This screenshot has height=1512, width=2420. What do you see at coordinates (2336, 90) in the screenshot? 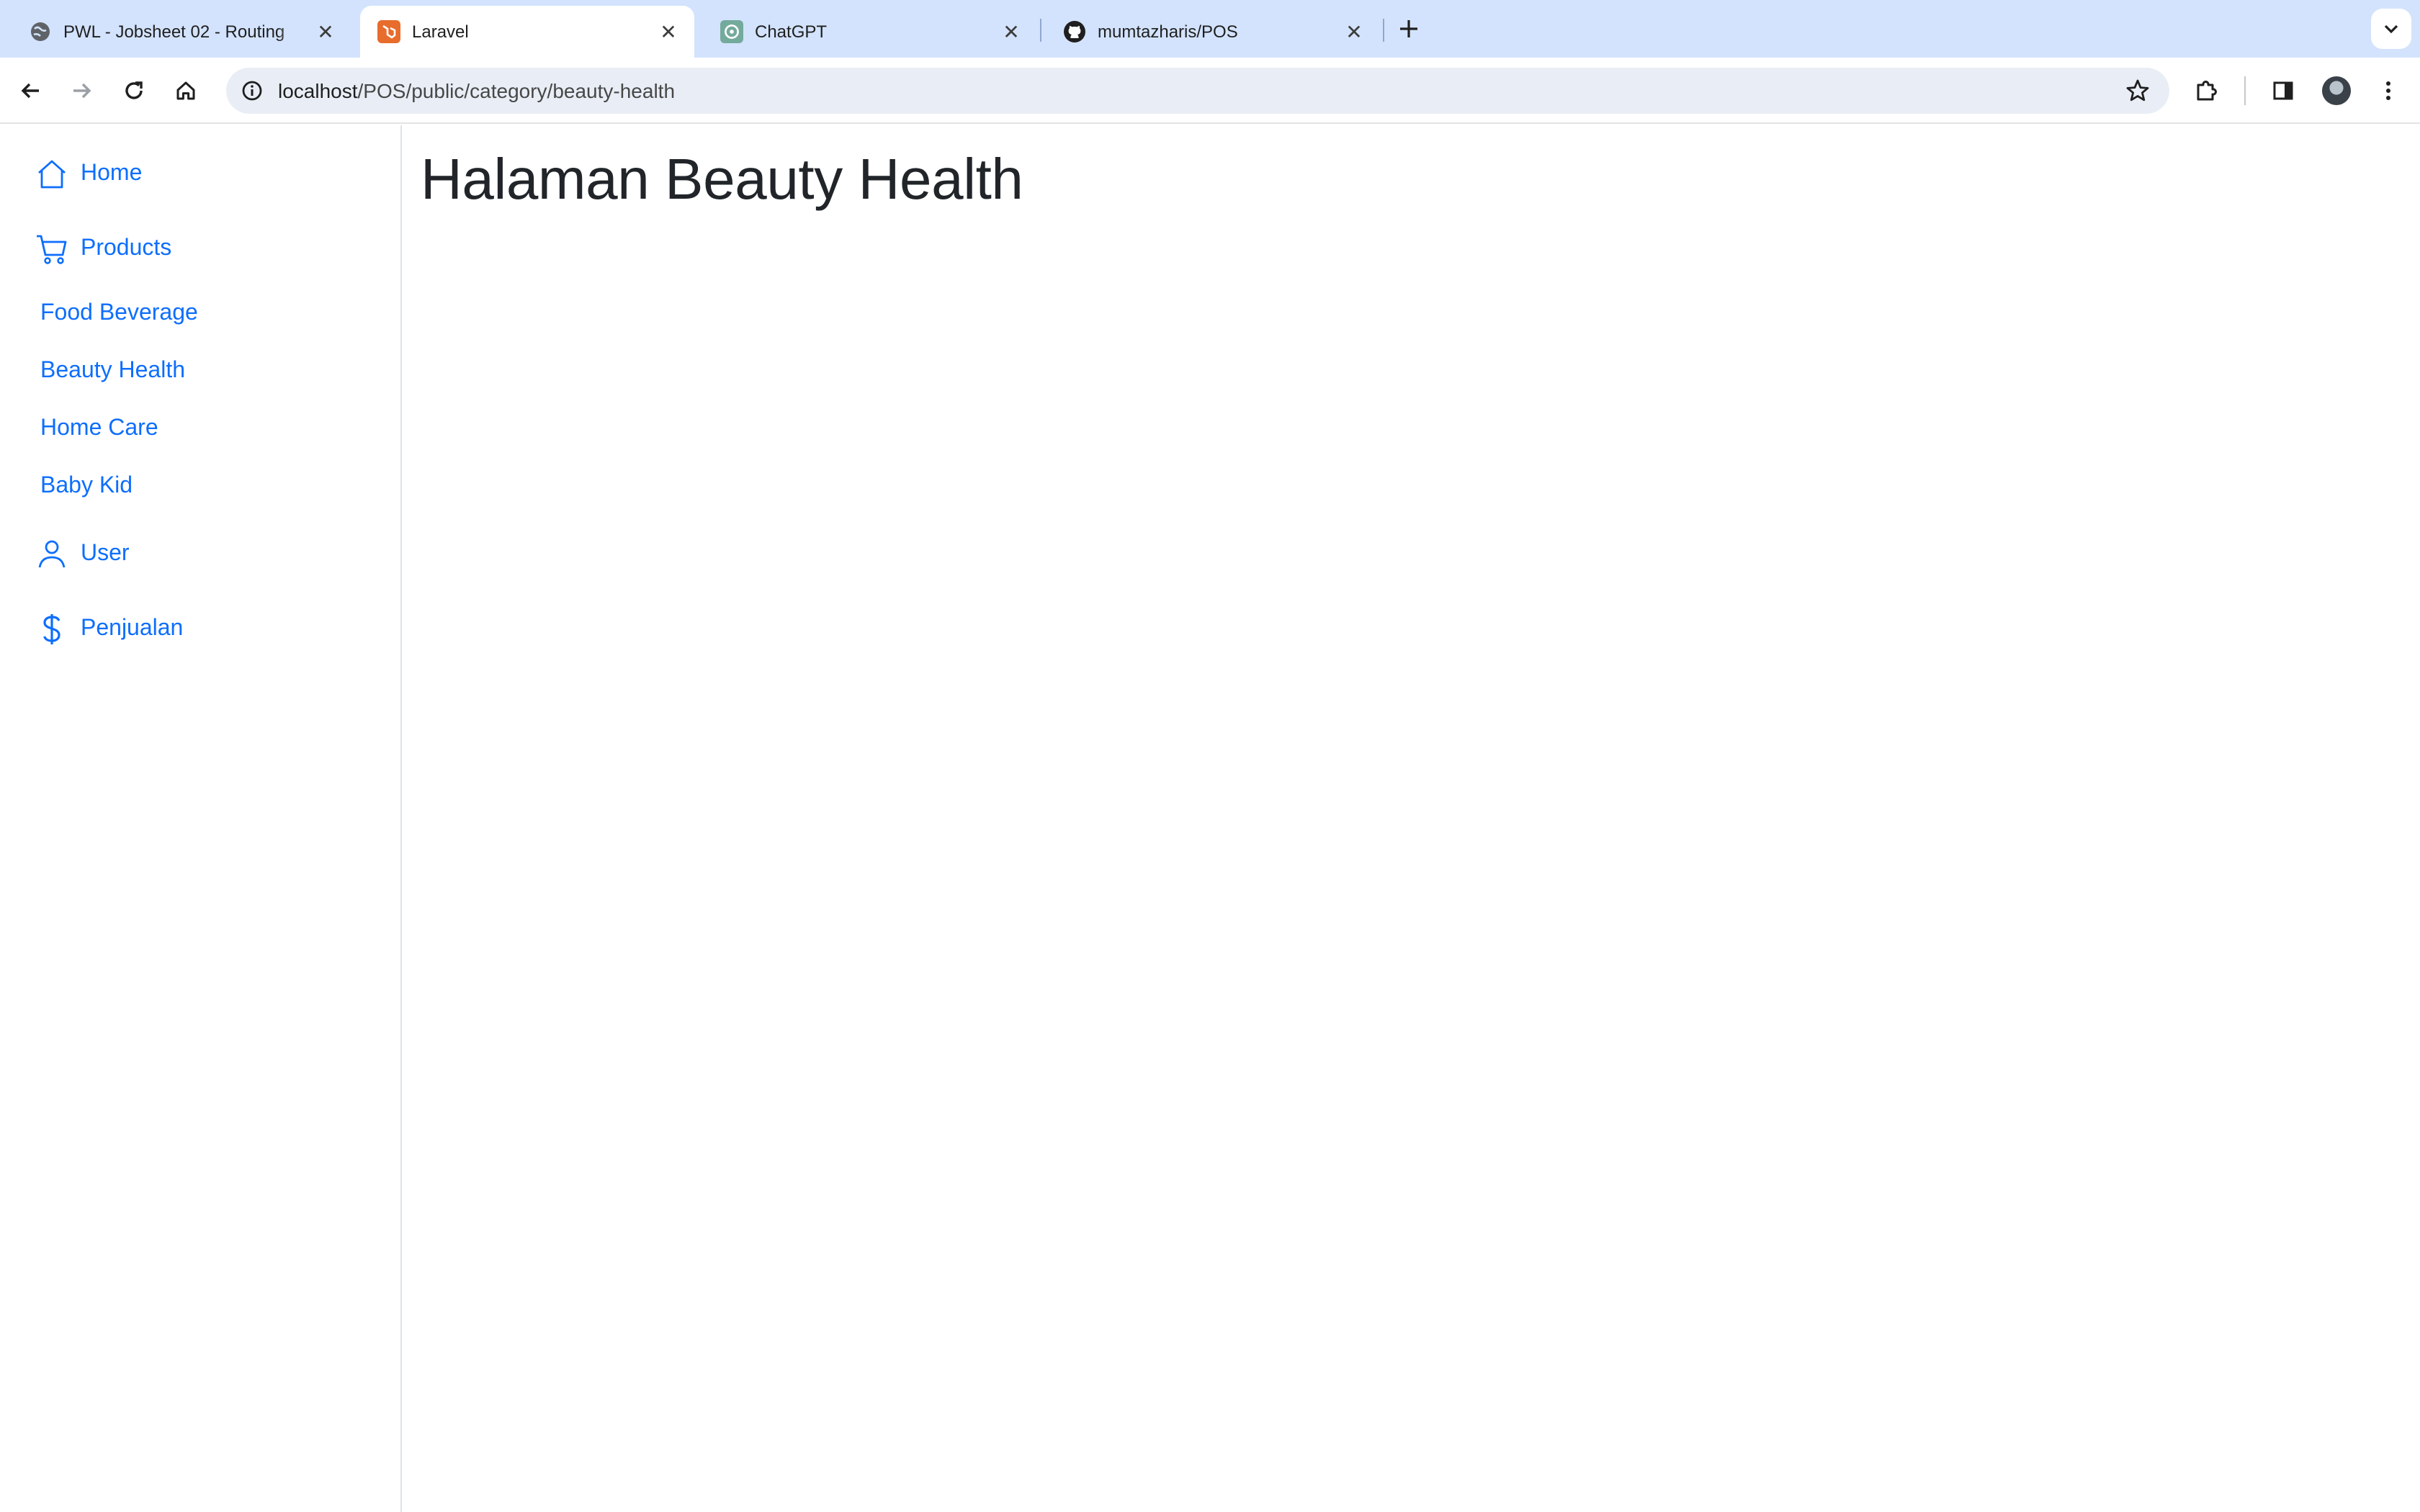
I see `profile-avatar` at bounding box center [2336, 90].